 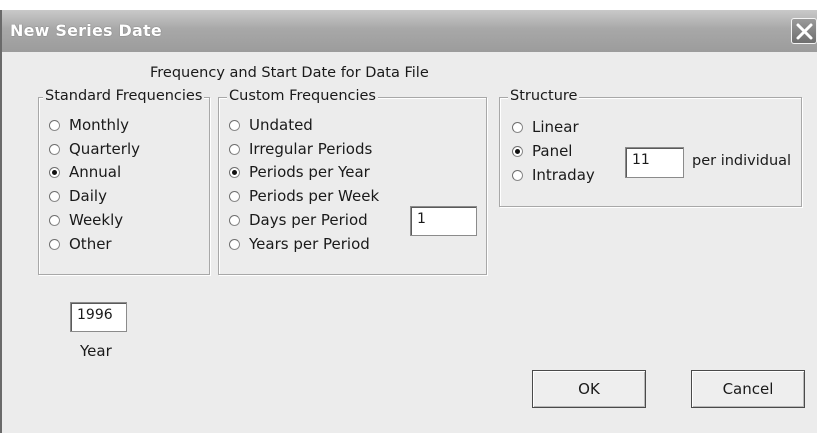 I want to click on panel-periods-input: 11, so click(x=654, y=162).